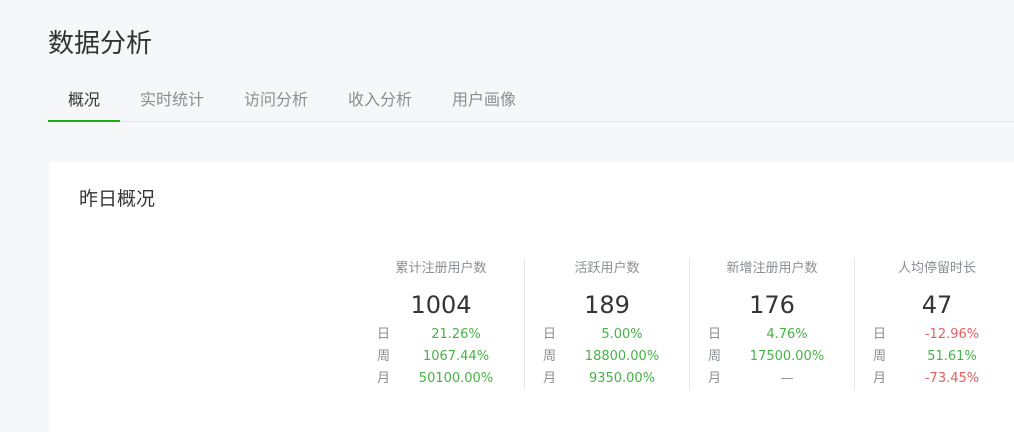  I want to click on tab-bar: 概况 实时统计 访问分析 收入分析 用户画像, so click(531, 101).